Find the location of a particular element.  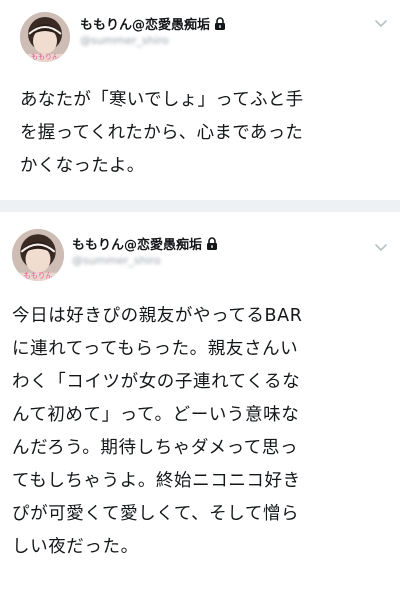

tweet-line: に連れてってもらった。親友さんい is located at coordinates (155, 349).